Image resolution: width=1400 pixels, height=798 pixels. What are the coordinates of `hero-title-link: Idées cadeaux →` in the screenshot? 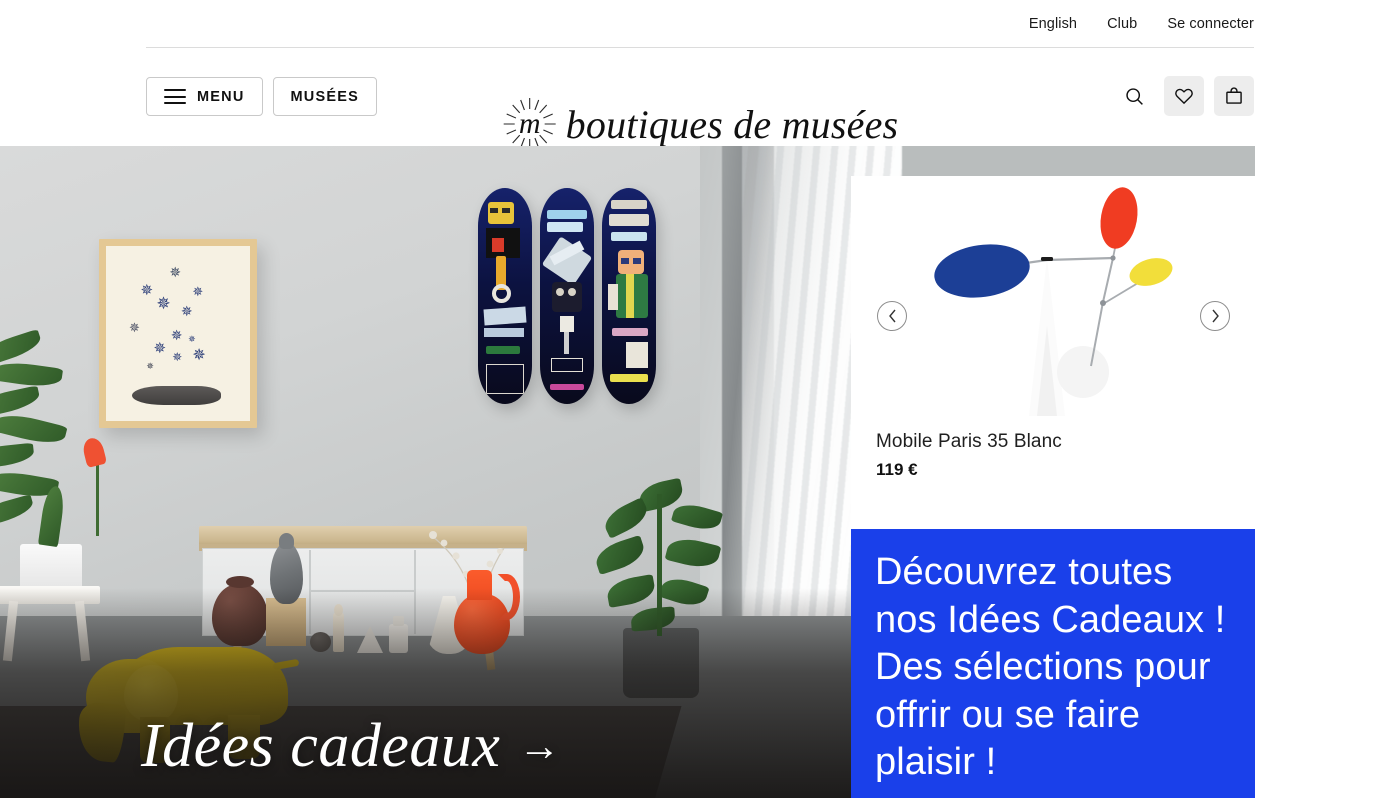 It's located at (351, 746).